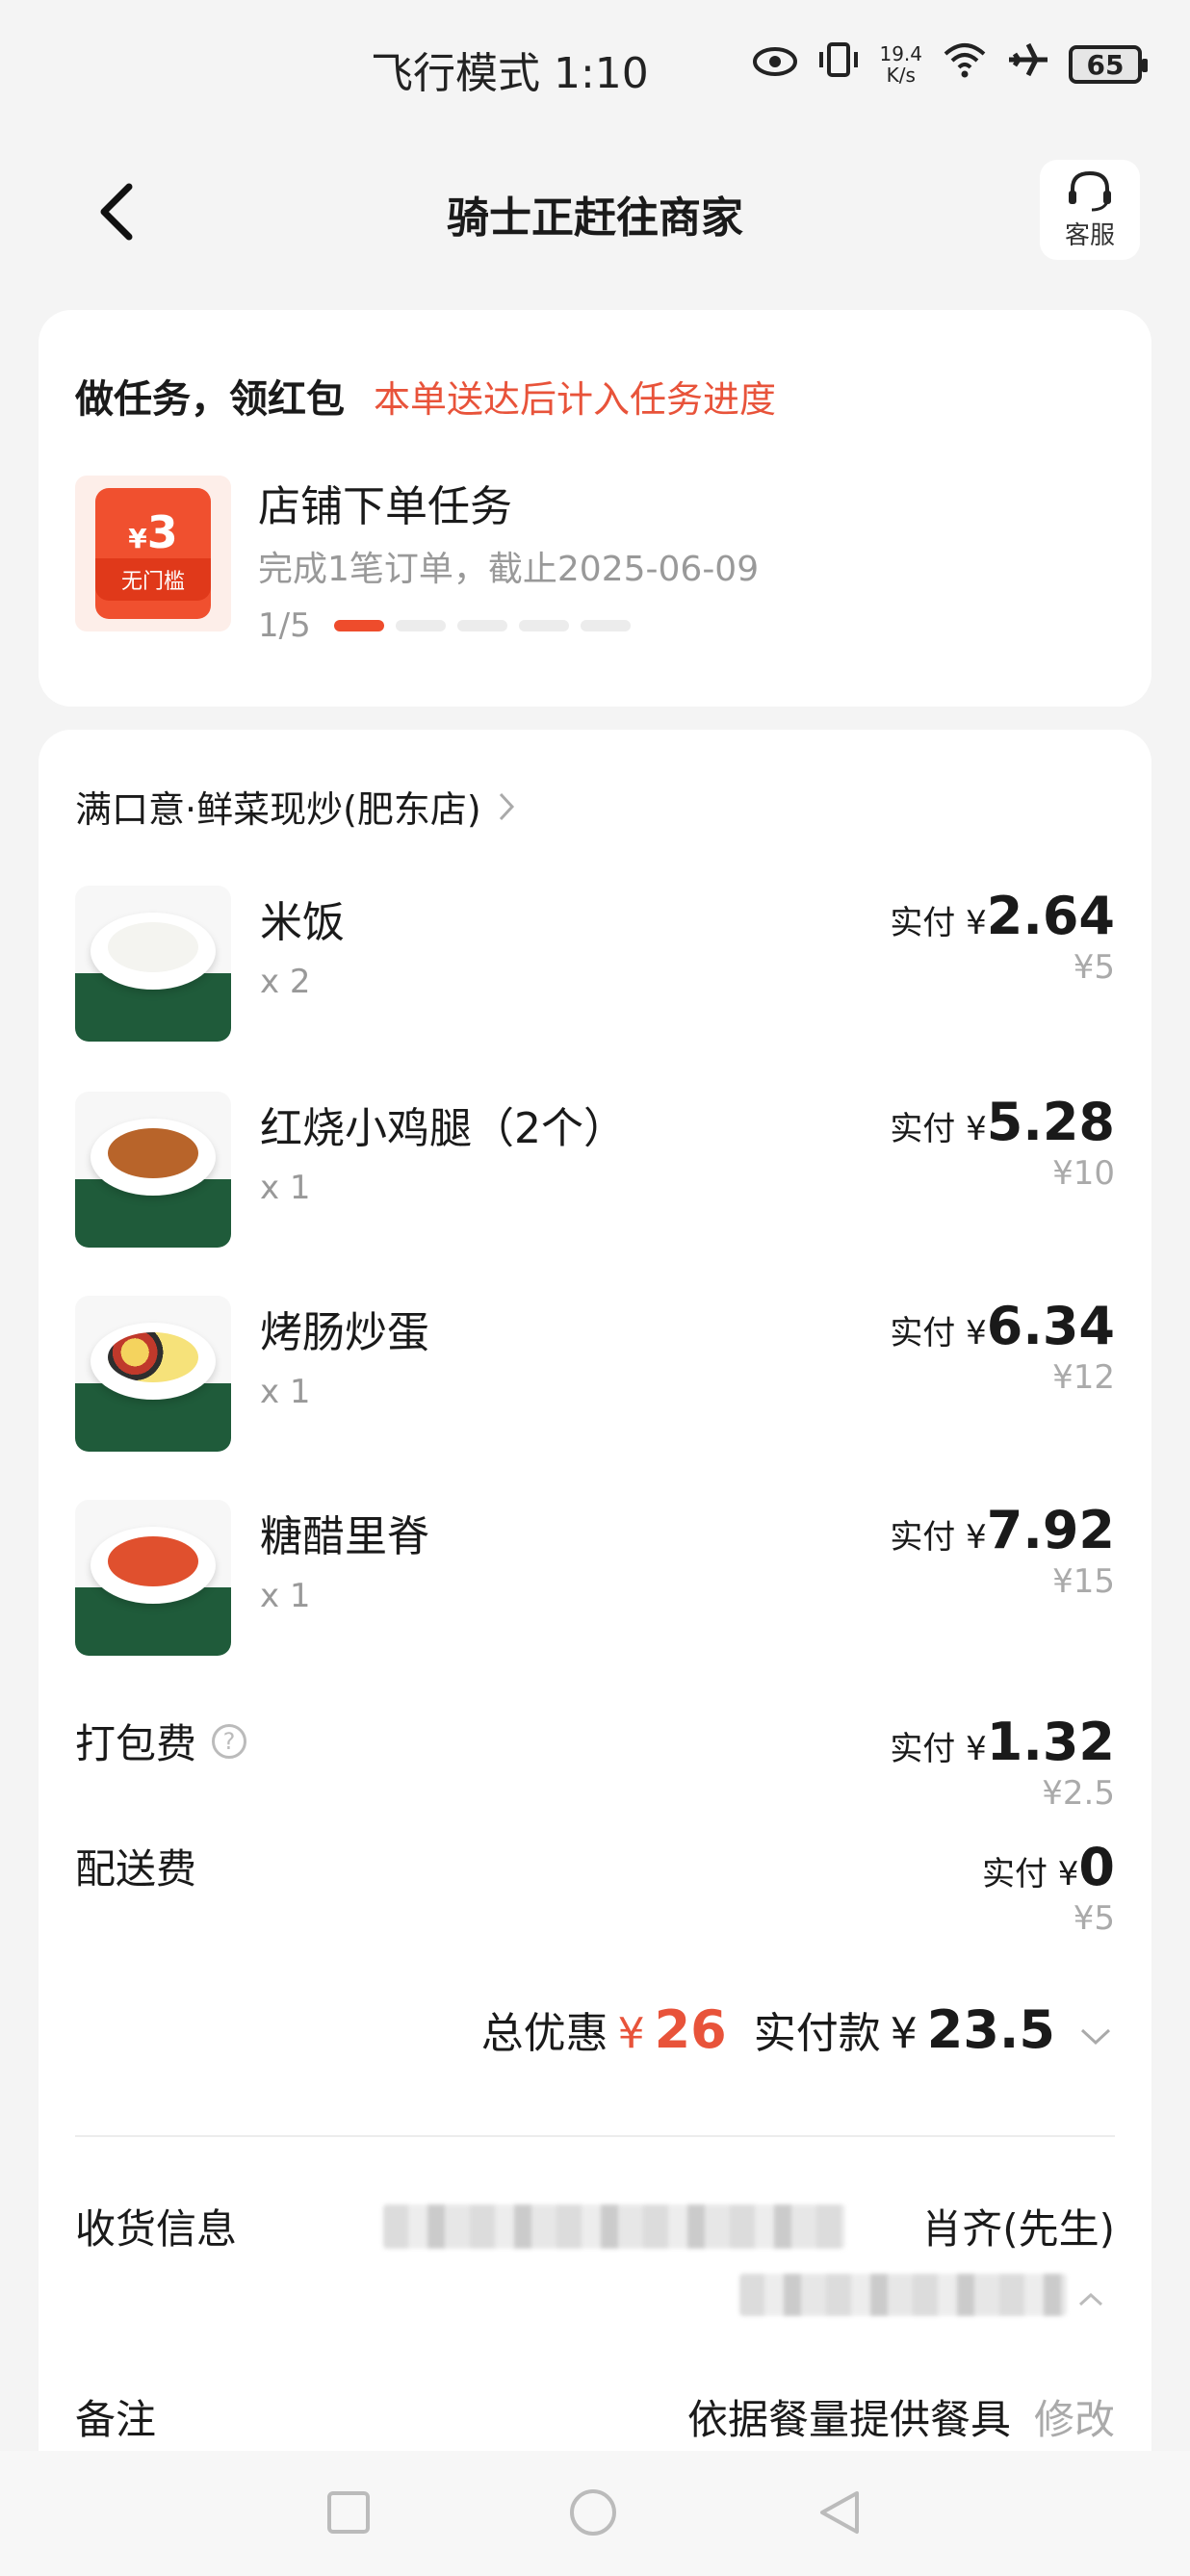 This screenshot has width=1190, height=2576. What do you see at coordinates (138, 538) in the screenshot?
I see `coupon-currency: ¥` at bounding box center [138, 538].